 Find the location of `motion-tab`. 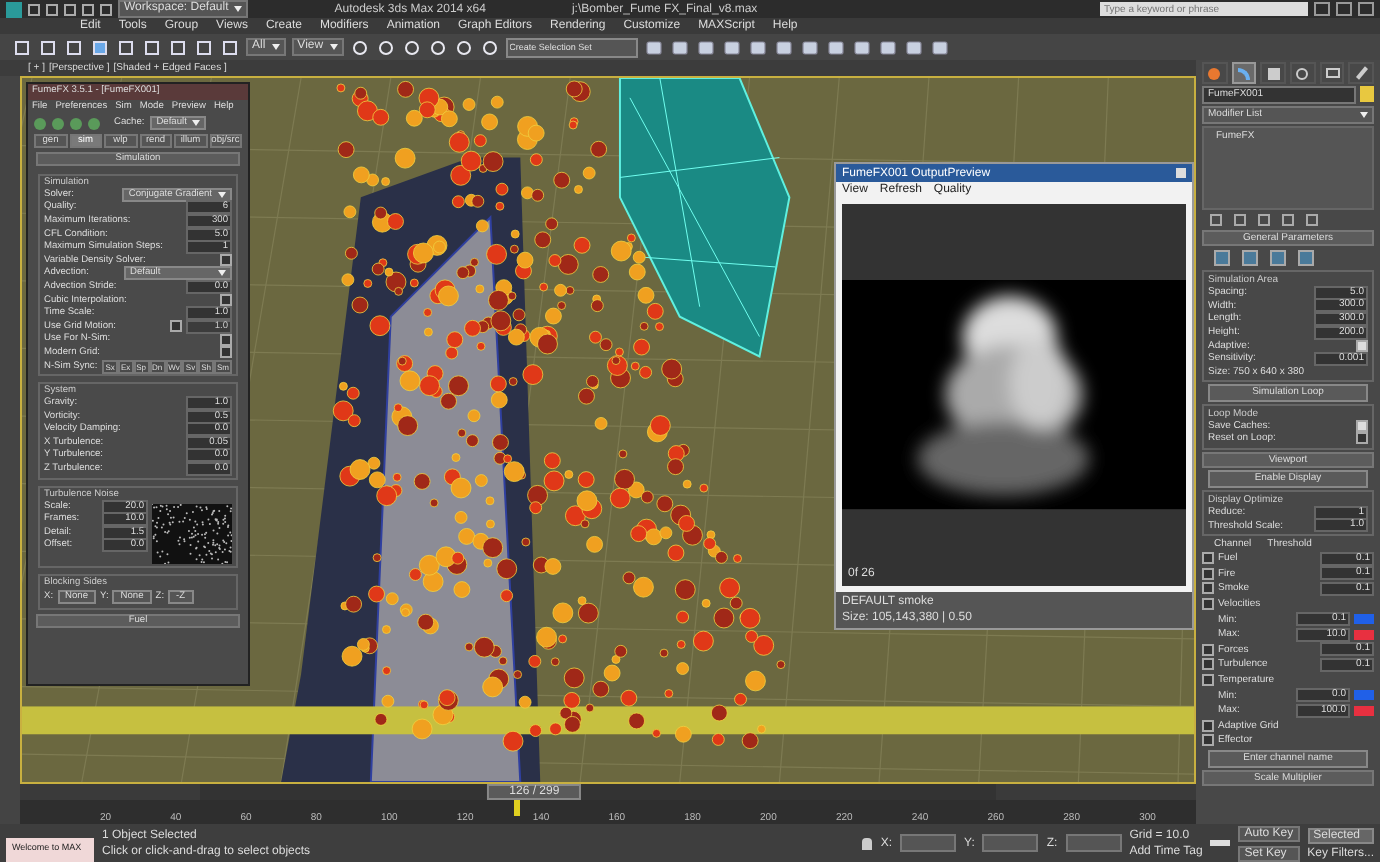

motion-tab is located at coordinates (1303, 73).